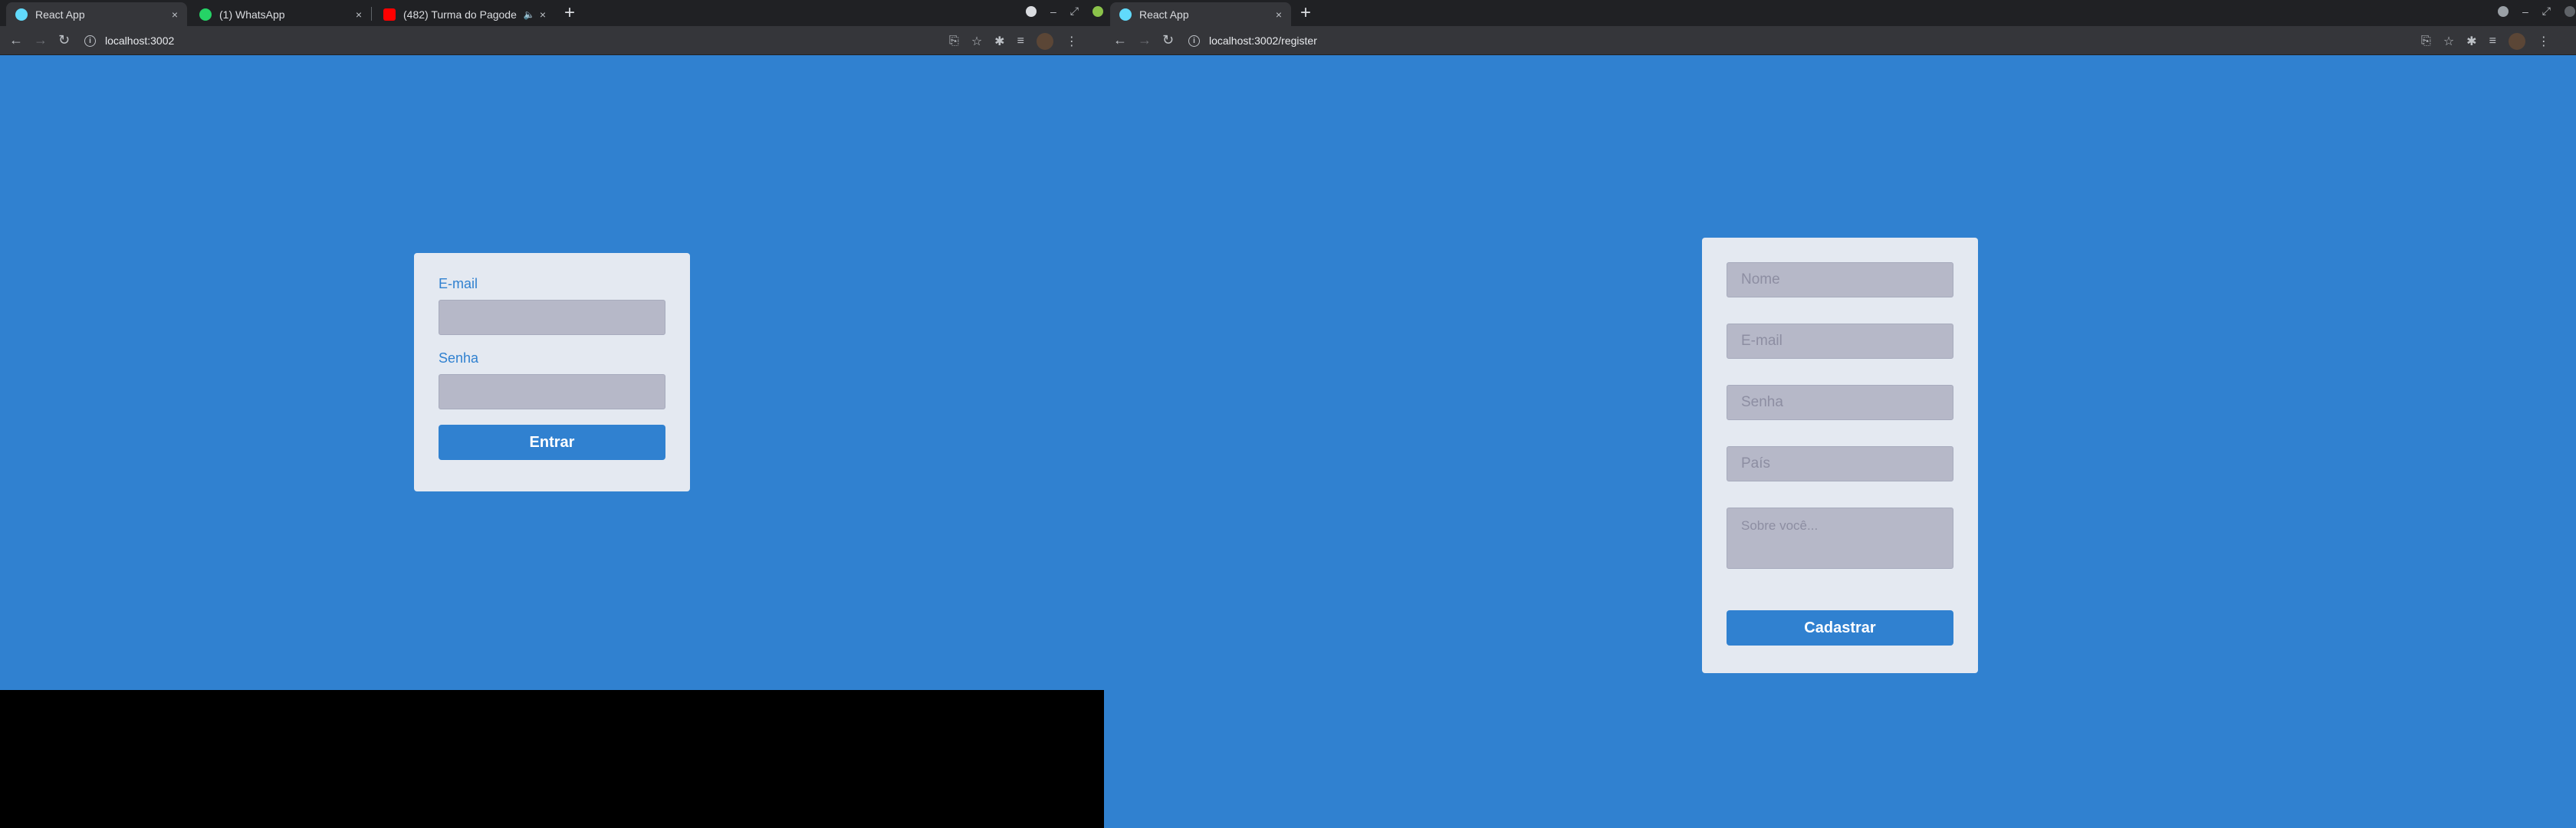  I want to click on close-window-icon, so click(2570, 11).